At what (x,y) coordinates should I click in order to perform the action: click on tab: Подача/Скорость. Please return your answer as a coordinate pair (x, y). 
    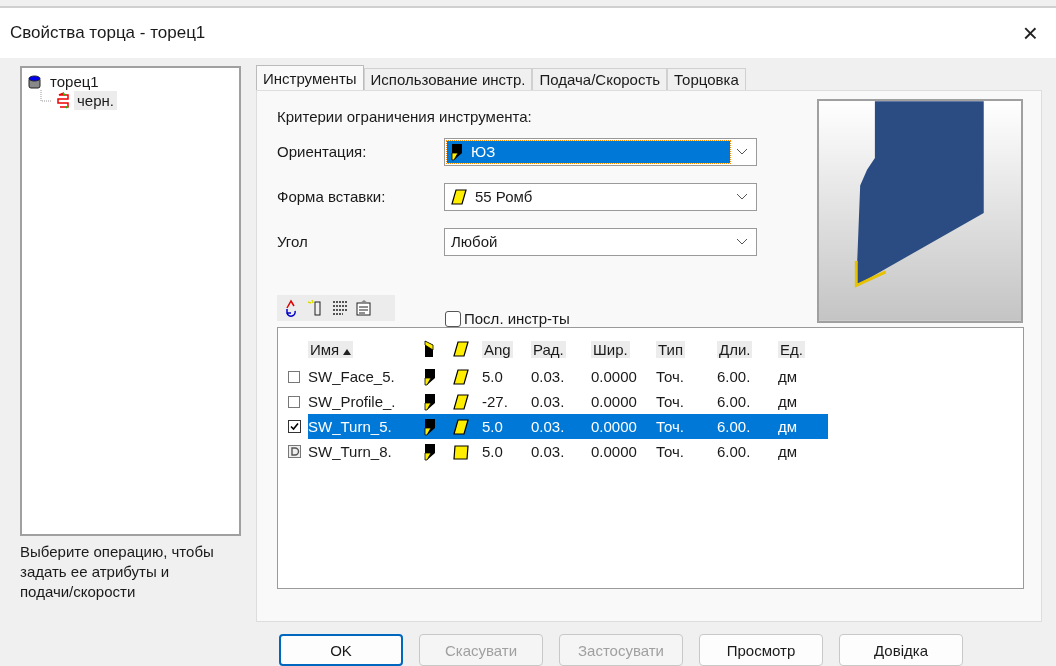
    Looking at the image, I should click on (600, 79).